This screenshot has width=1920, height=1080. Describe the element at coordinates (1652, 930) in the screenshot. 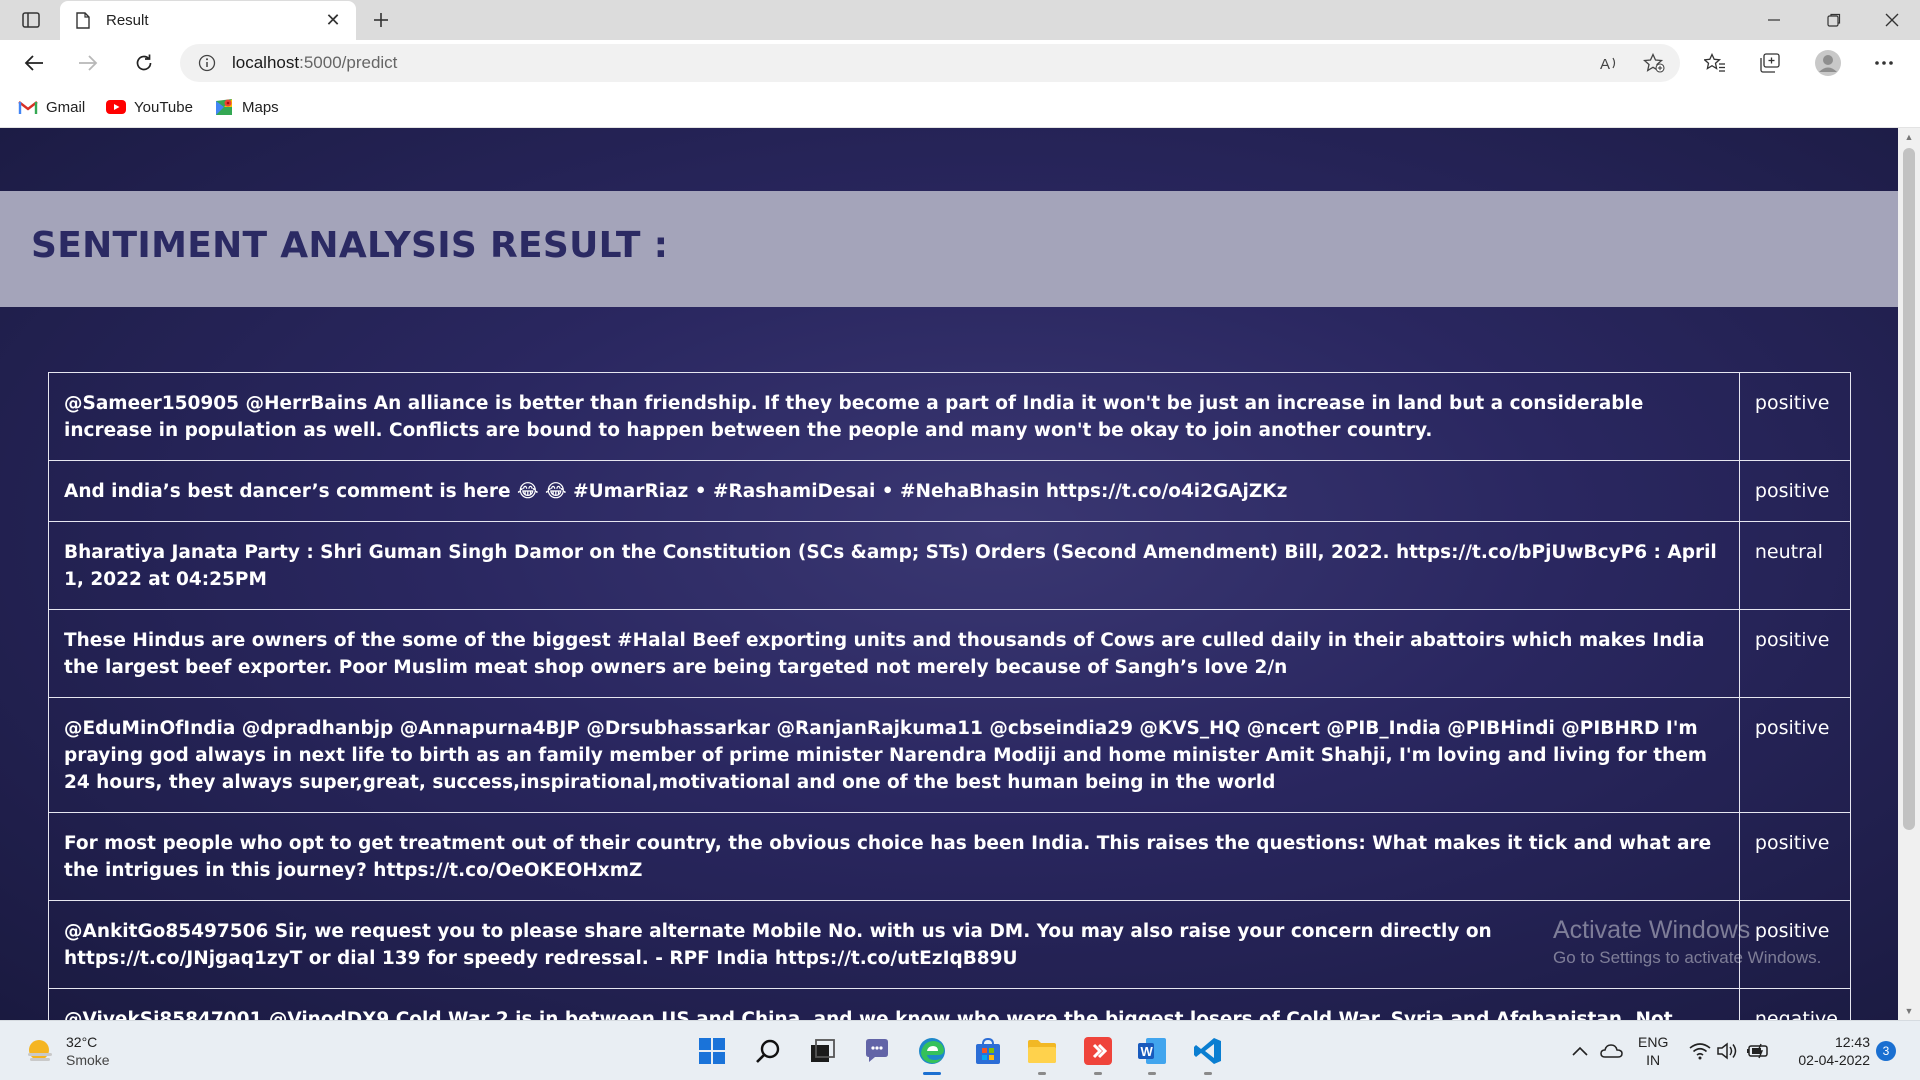

I see `watermark-title: Activate Windows` at that location.